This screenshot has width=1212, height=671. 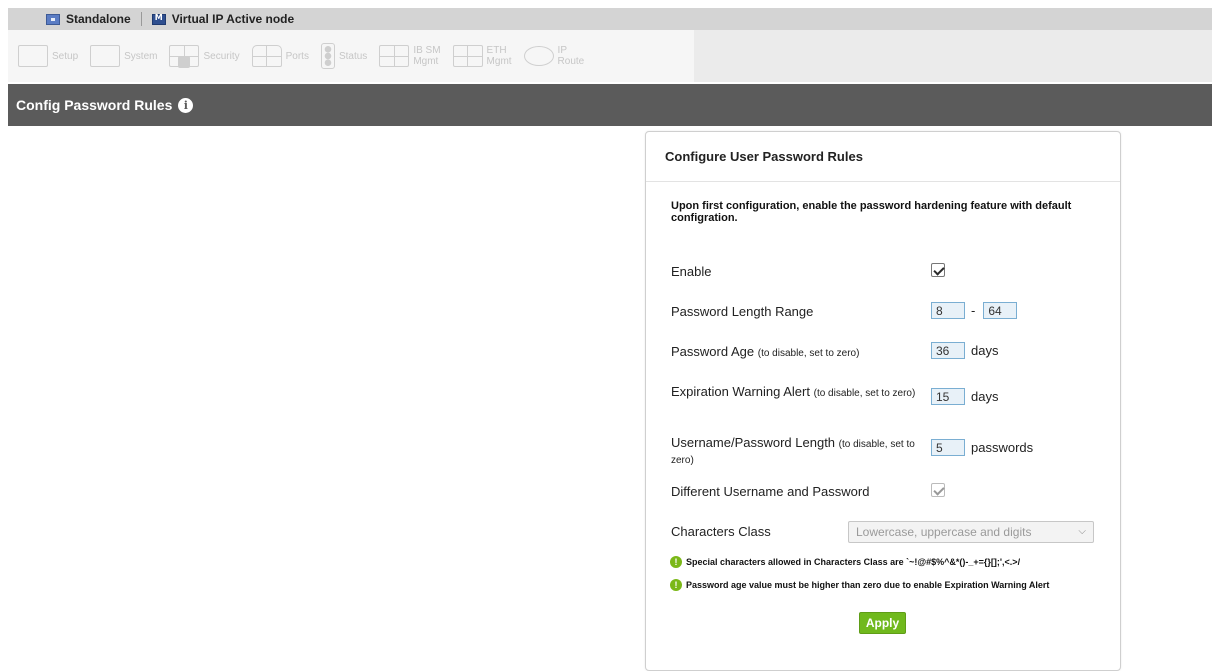 I want to click on security-icon, so click(x=184, y=56).